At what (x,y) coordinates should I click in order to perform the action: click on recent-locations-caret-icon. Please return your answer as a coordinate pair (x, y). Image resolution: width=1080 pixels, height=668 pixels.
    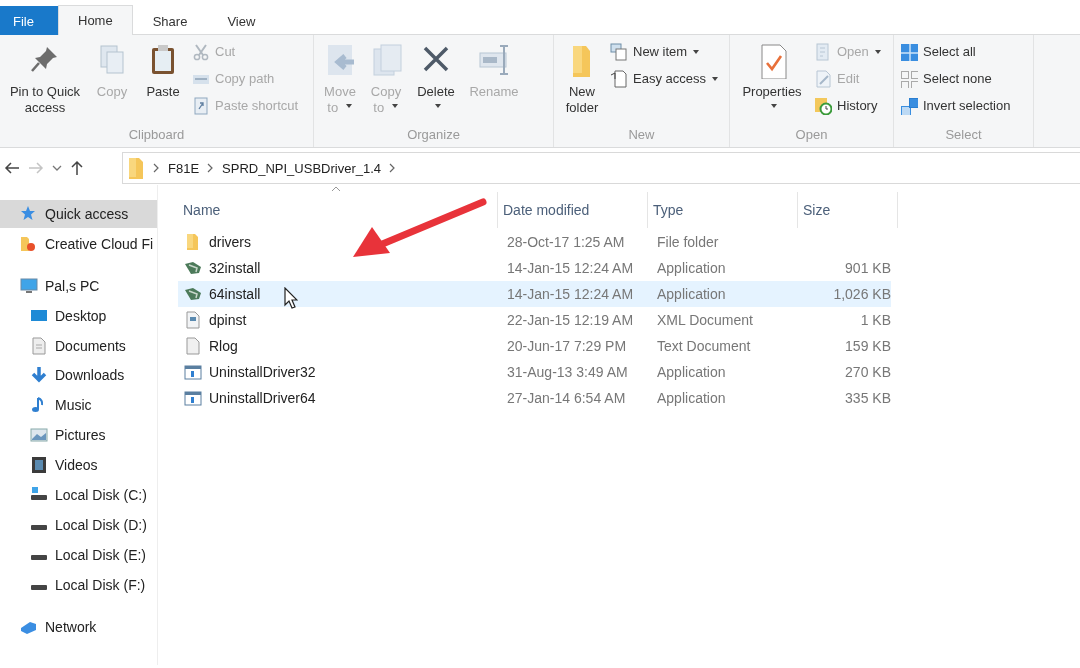
    Looking at the image, I should click on (57, 168).